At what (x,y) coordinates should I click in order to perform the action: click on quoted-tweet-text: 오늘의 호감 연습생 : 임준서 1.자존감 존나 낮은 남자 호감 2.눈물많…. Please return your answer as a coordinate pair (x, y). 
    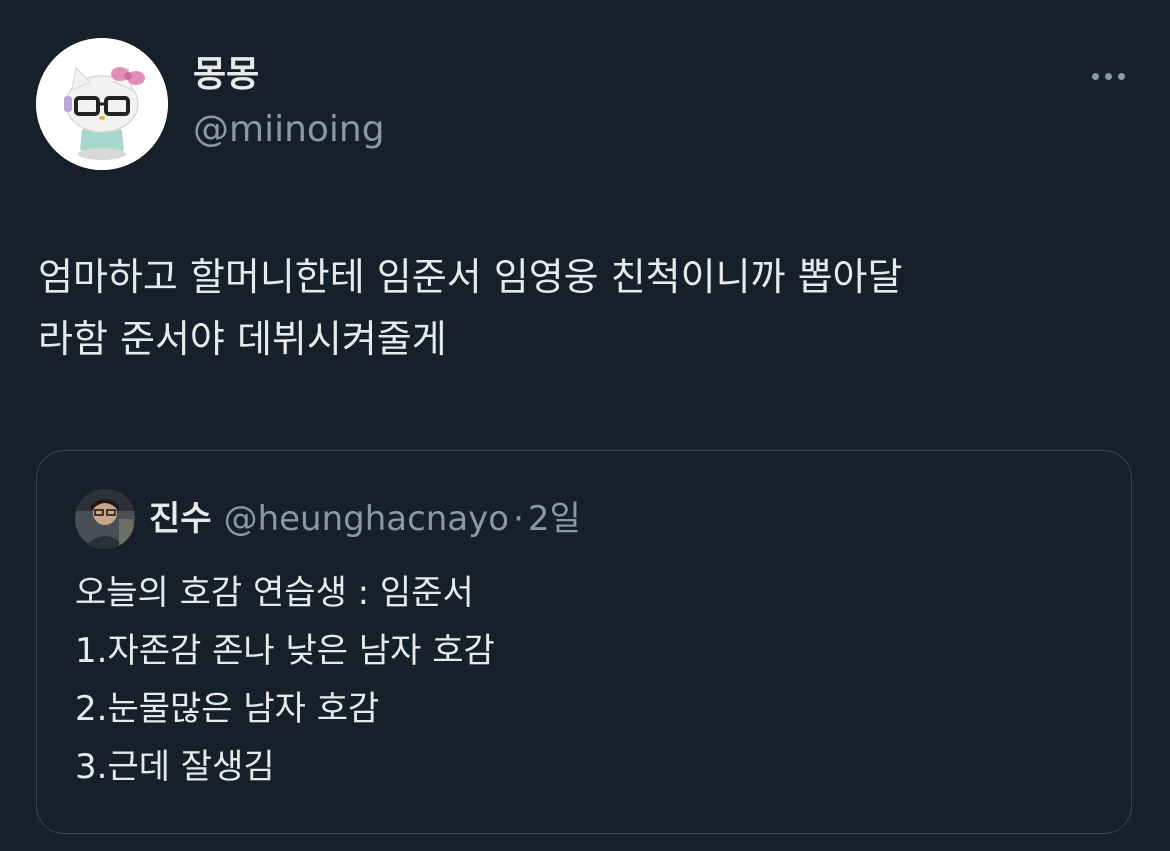
    Looking at the image, I should click on (285, 680).